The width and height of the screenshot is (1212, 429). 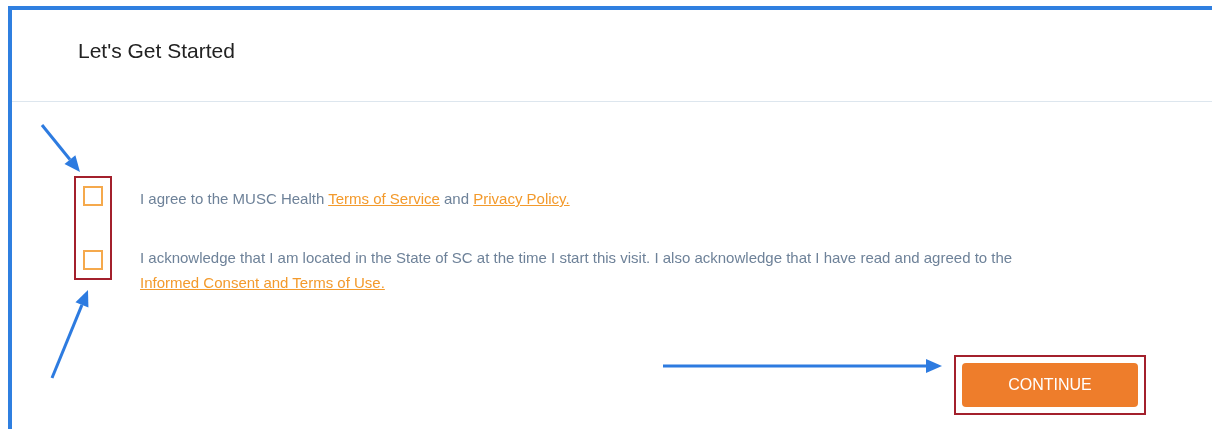 What do you see at coordinates (60, 148) in the screenshot?
I see `annotation-arrow` at bounding box center [60, 148].